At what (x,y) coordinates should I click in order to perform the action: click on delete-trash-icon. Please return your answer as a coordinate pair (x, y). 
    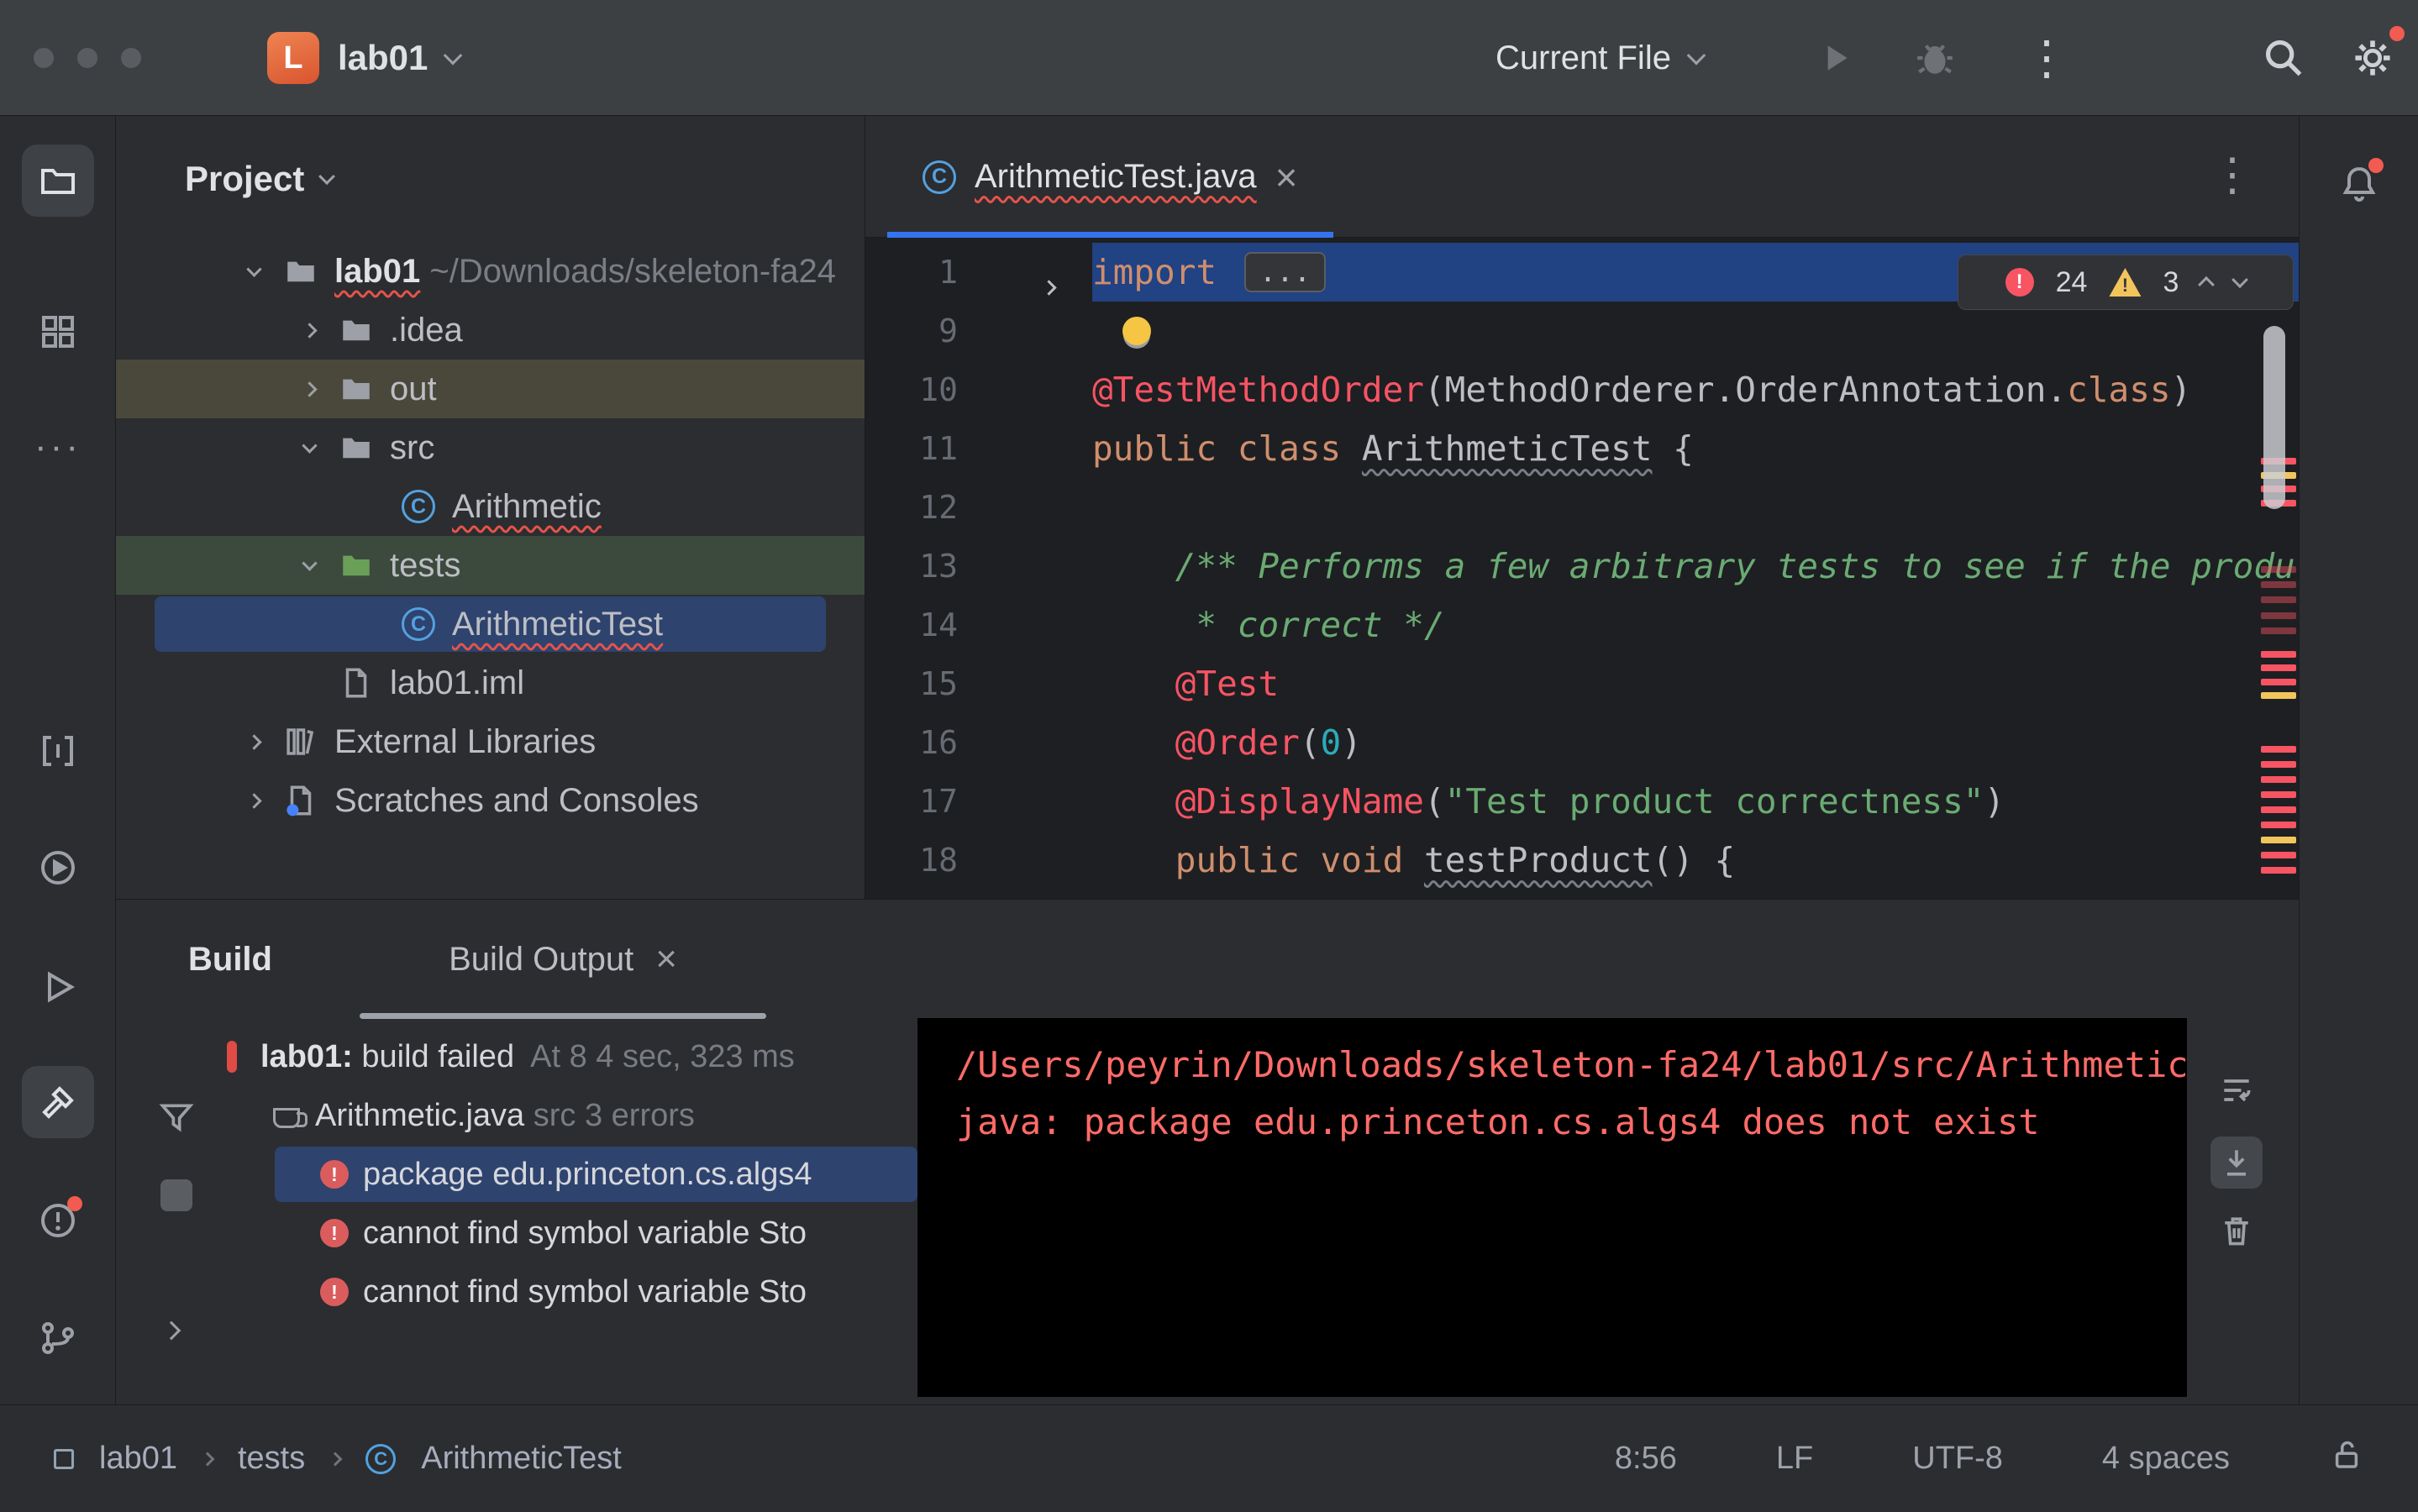
    Looking at the image, I should click on (2237, 1231).